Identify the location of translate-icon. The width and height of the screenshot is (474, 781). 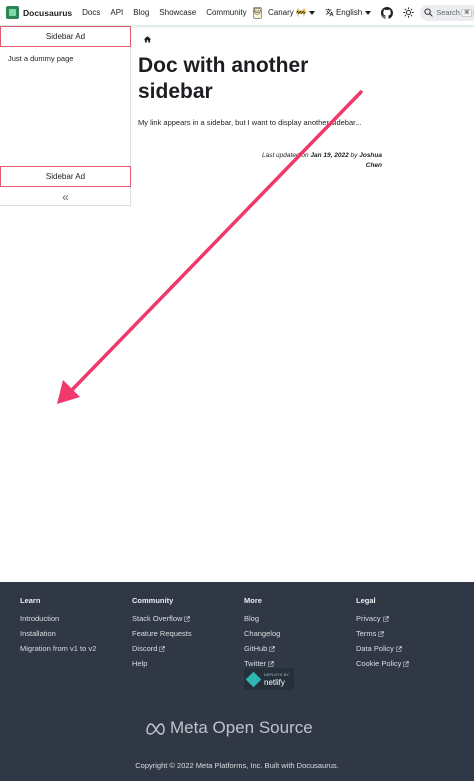
(329, 12).